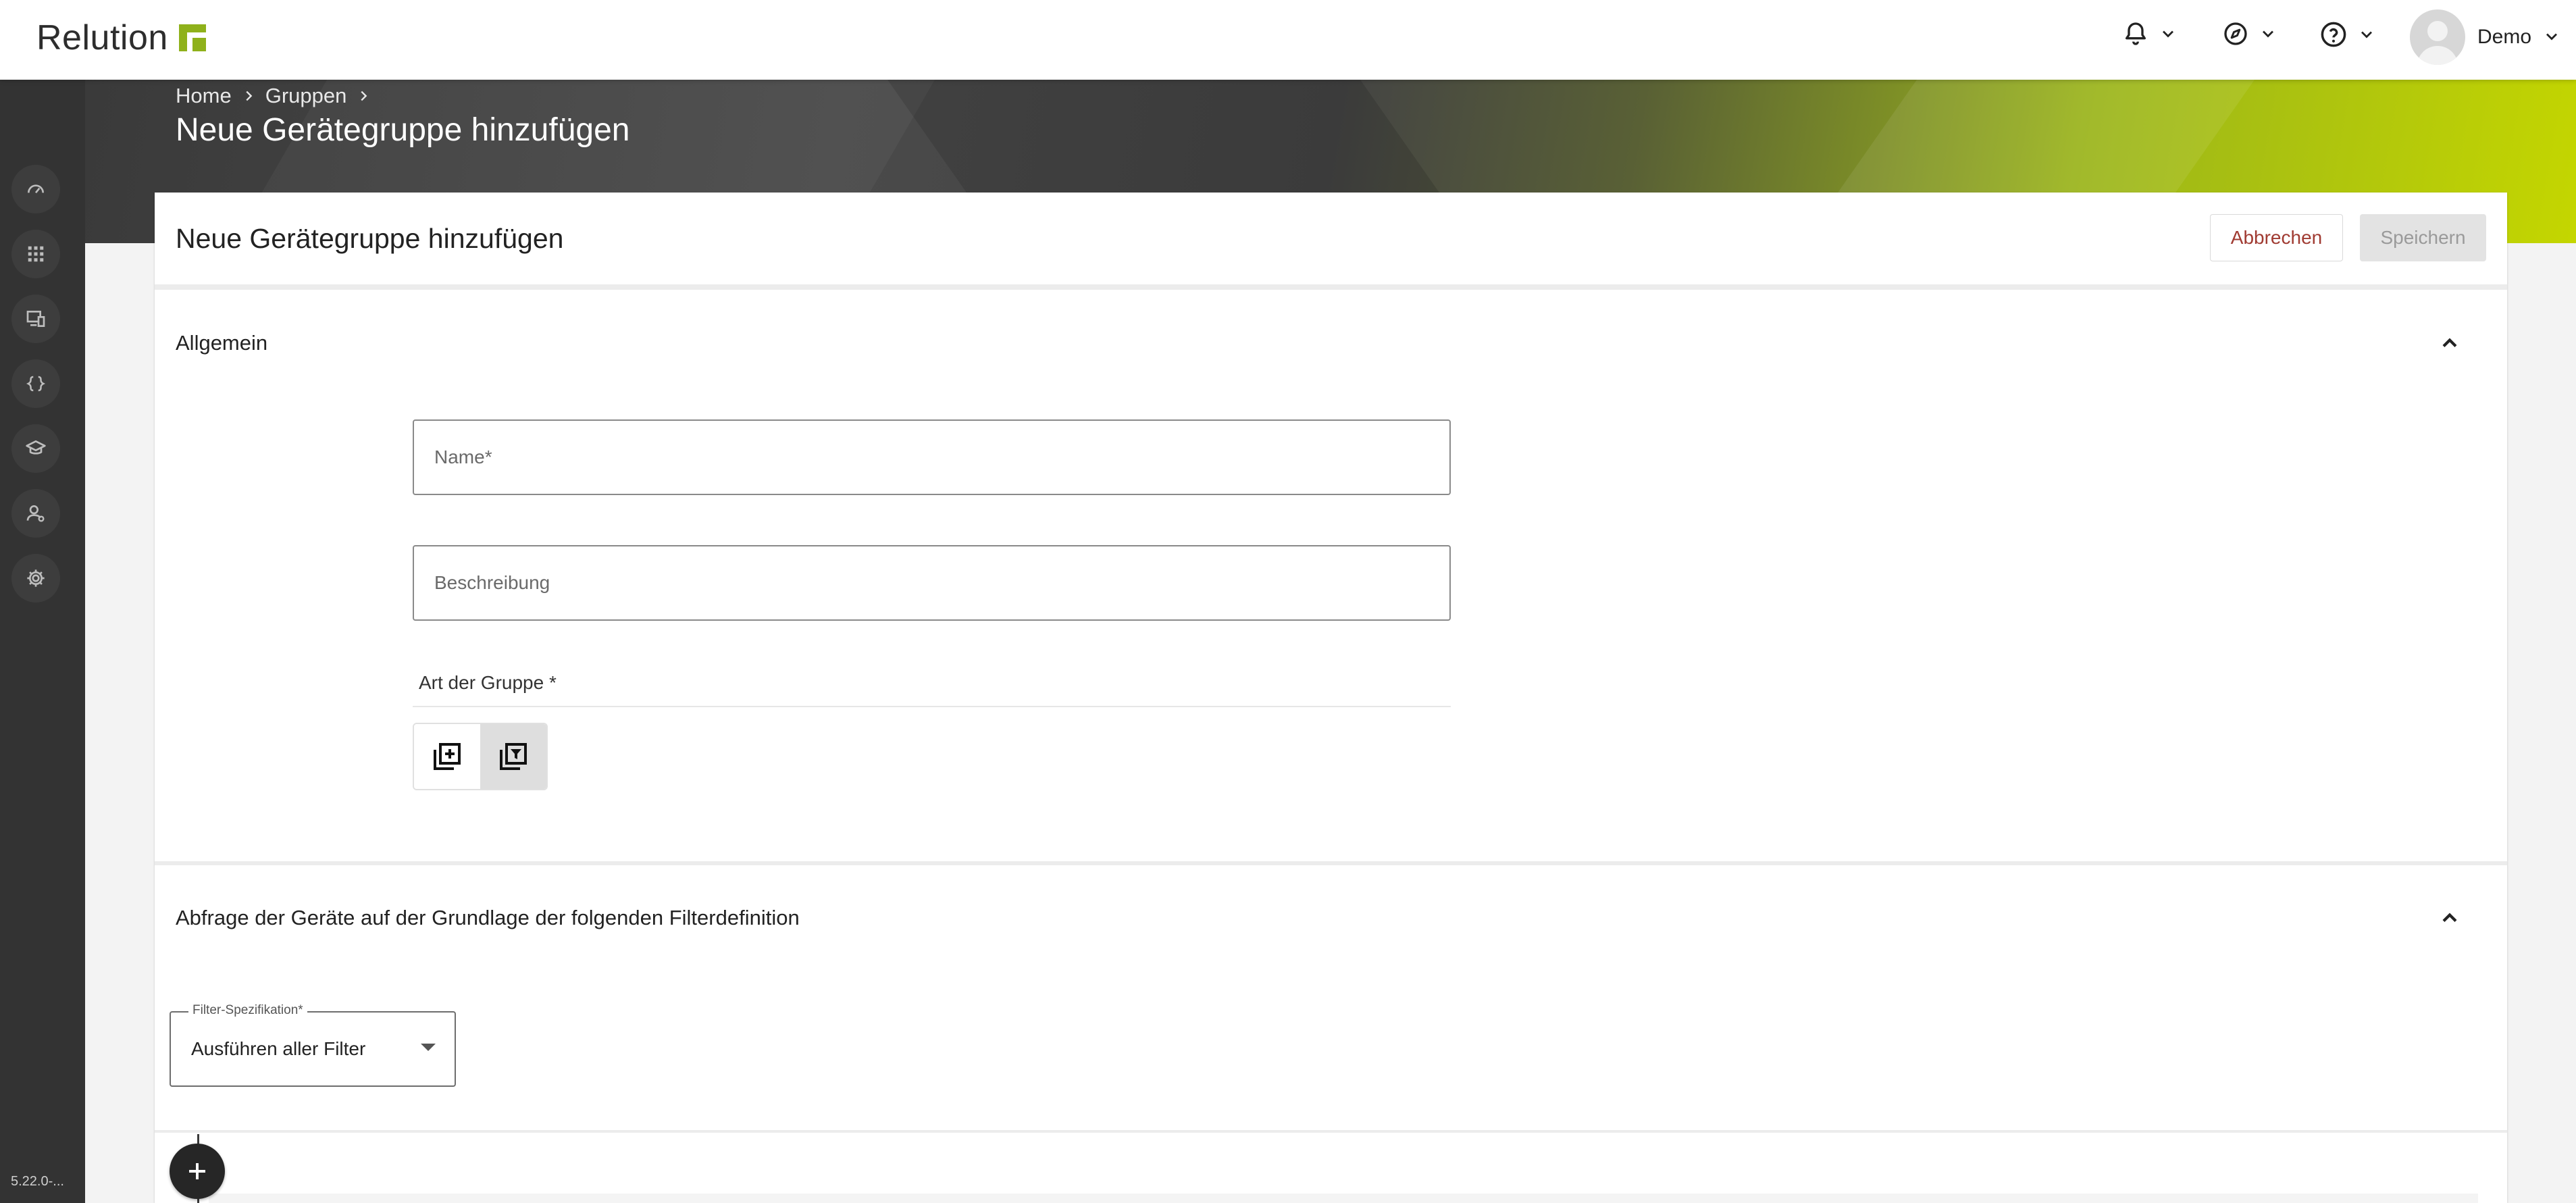  What do you see at coordinates (2333, 34) in the screenshot?
I see `help-icon` at bounding box center [2333, 34].